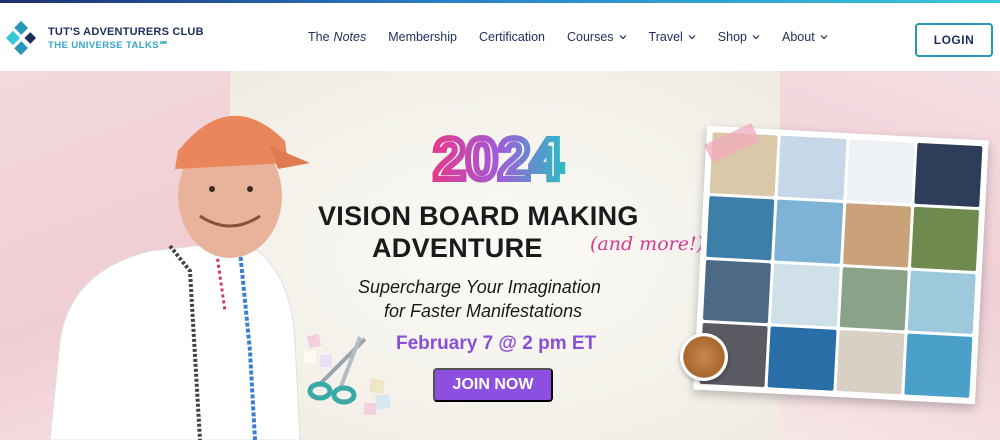  What do you see at coordinates (798, 37) in the screenshot?
I see `nav-item-label: About` at bounding box center [798, 37].